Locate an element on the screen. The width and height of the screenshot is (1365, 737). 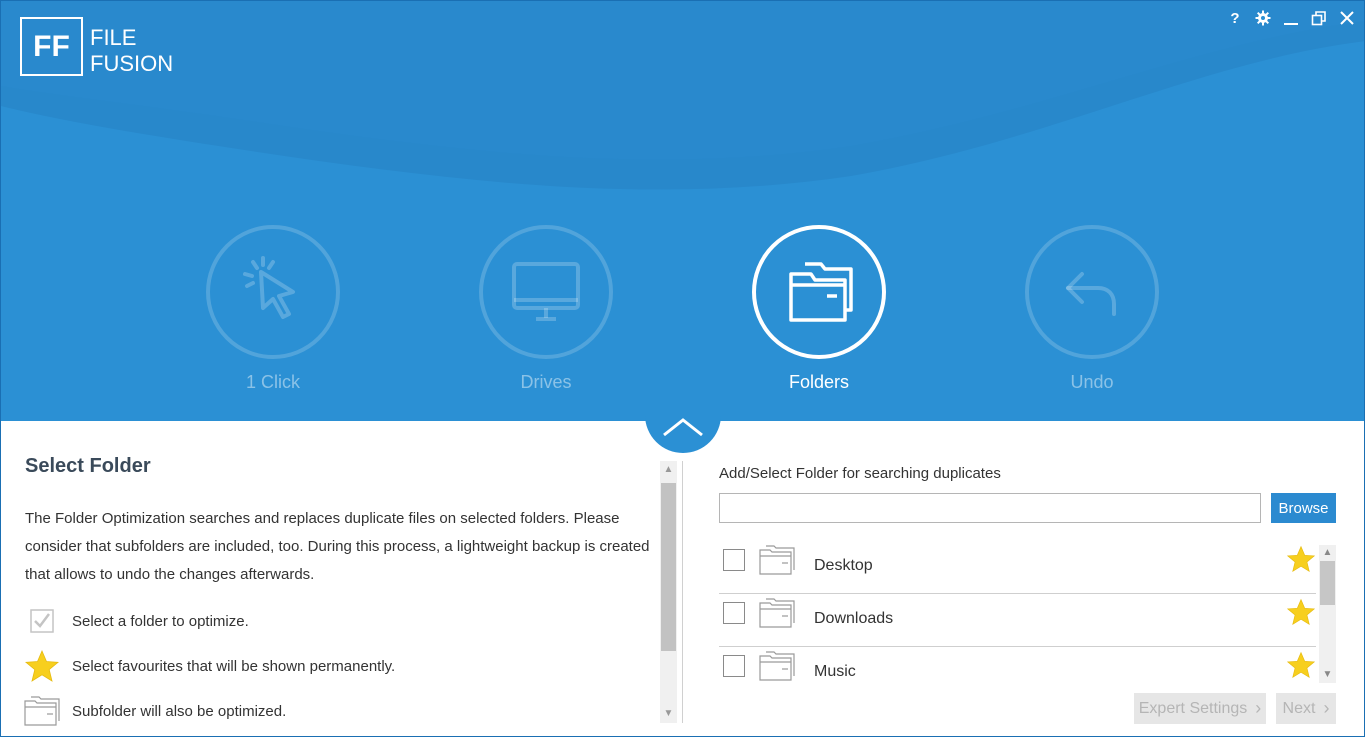
app-logo: FF FILE FUSION is located at coordinates (96, 47).